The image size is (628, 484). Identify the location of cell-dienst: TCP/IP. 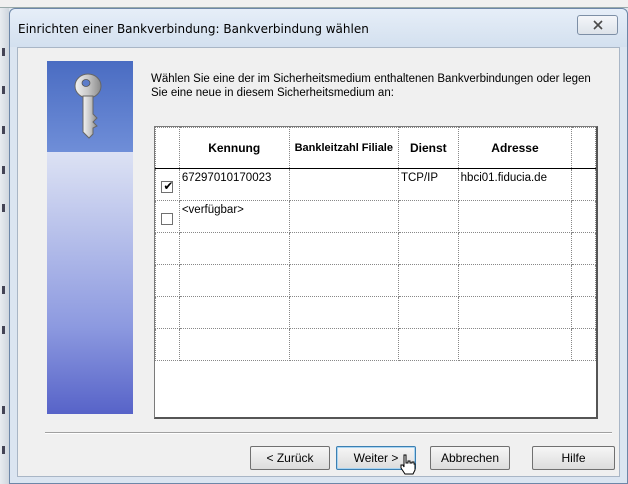
(428, 184).